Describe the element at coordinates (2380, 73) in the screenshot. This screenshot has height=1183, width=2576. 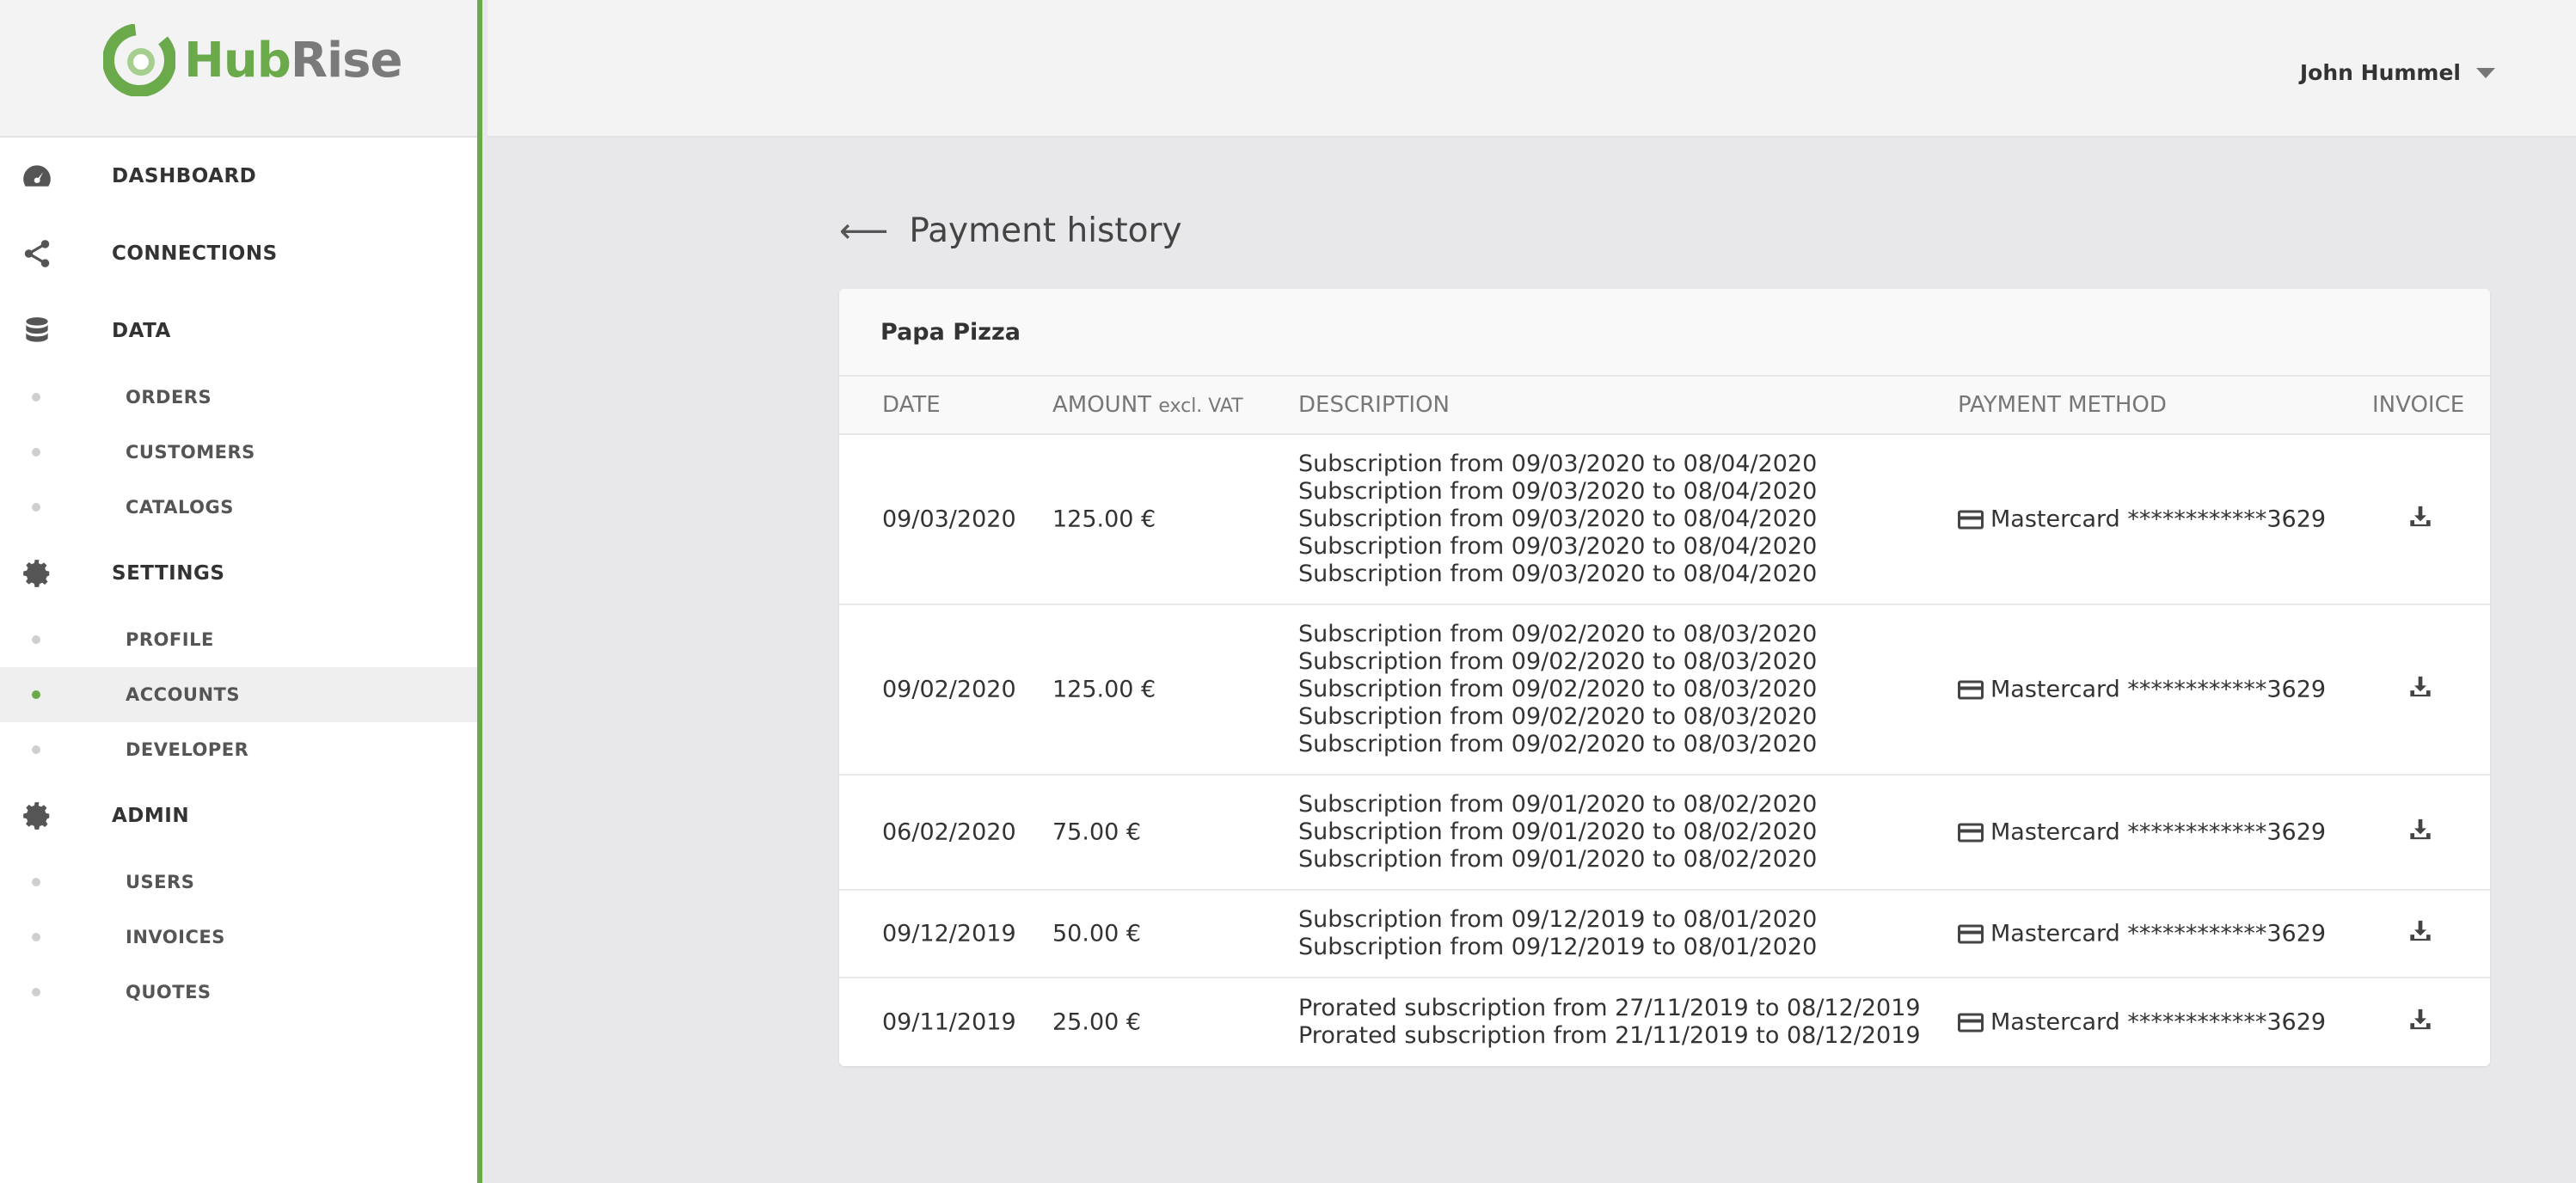
I see `user-name: John Hummel` at that location.